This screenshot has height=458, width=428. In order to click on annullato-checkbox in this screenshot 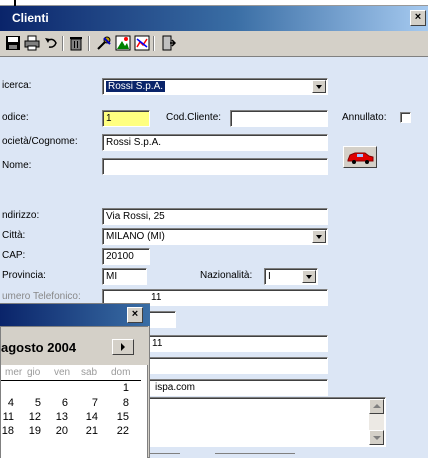, I will do `click(405, 117)`.